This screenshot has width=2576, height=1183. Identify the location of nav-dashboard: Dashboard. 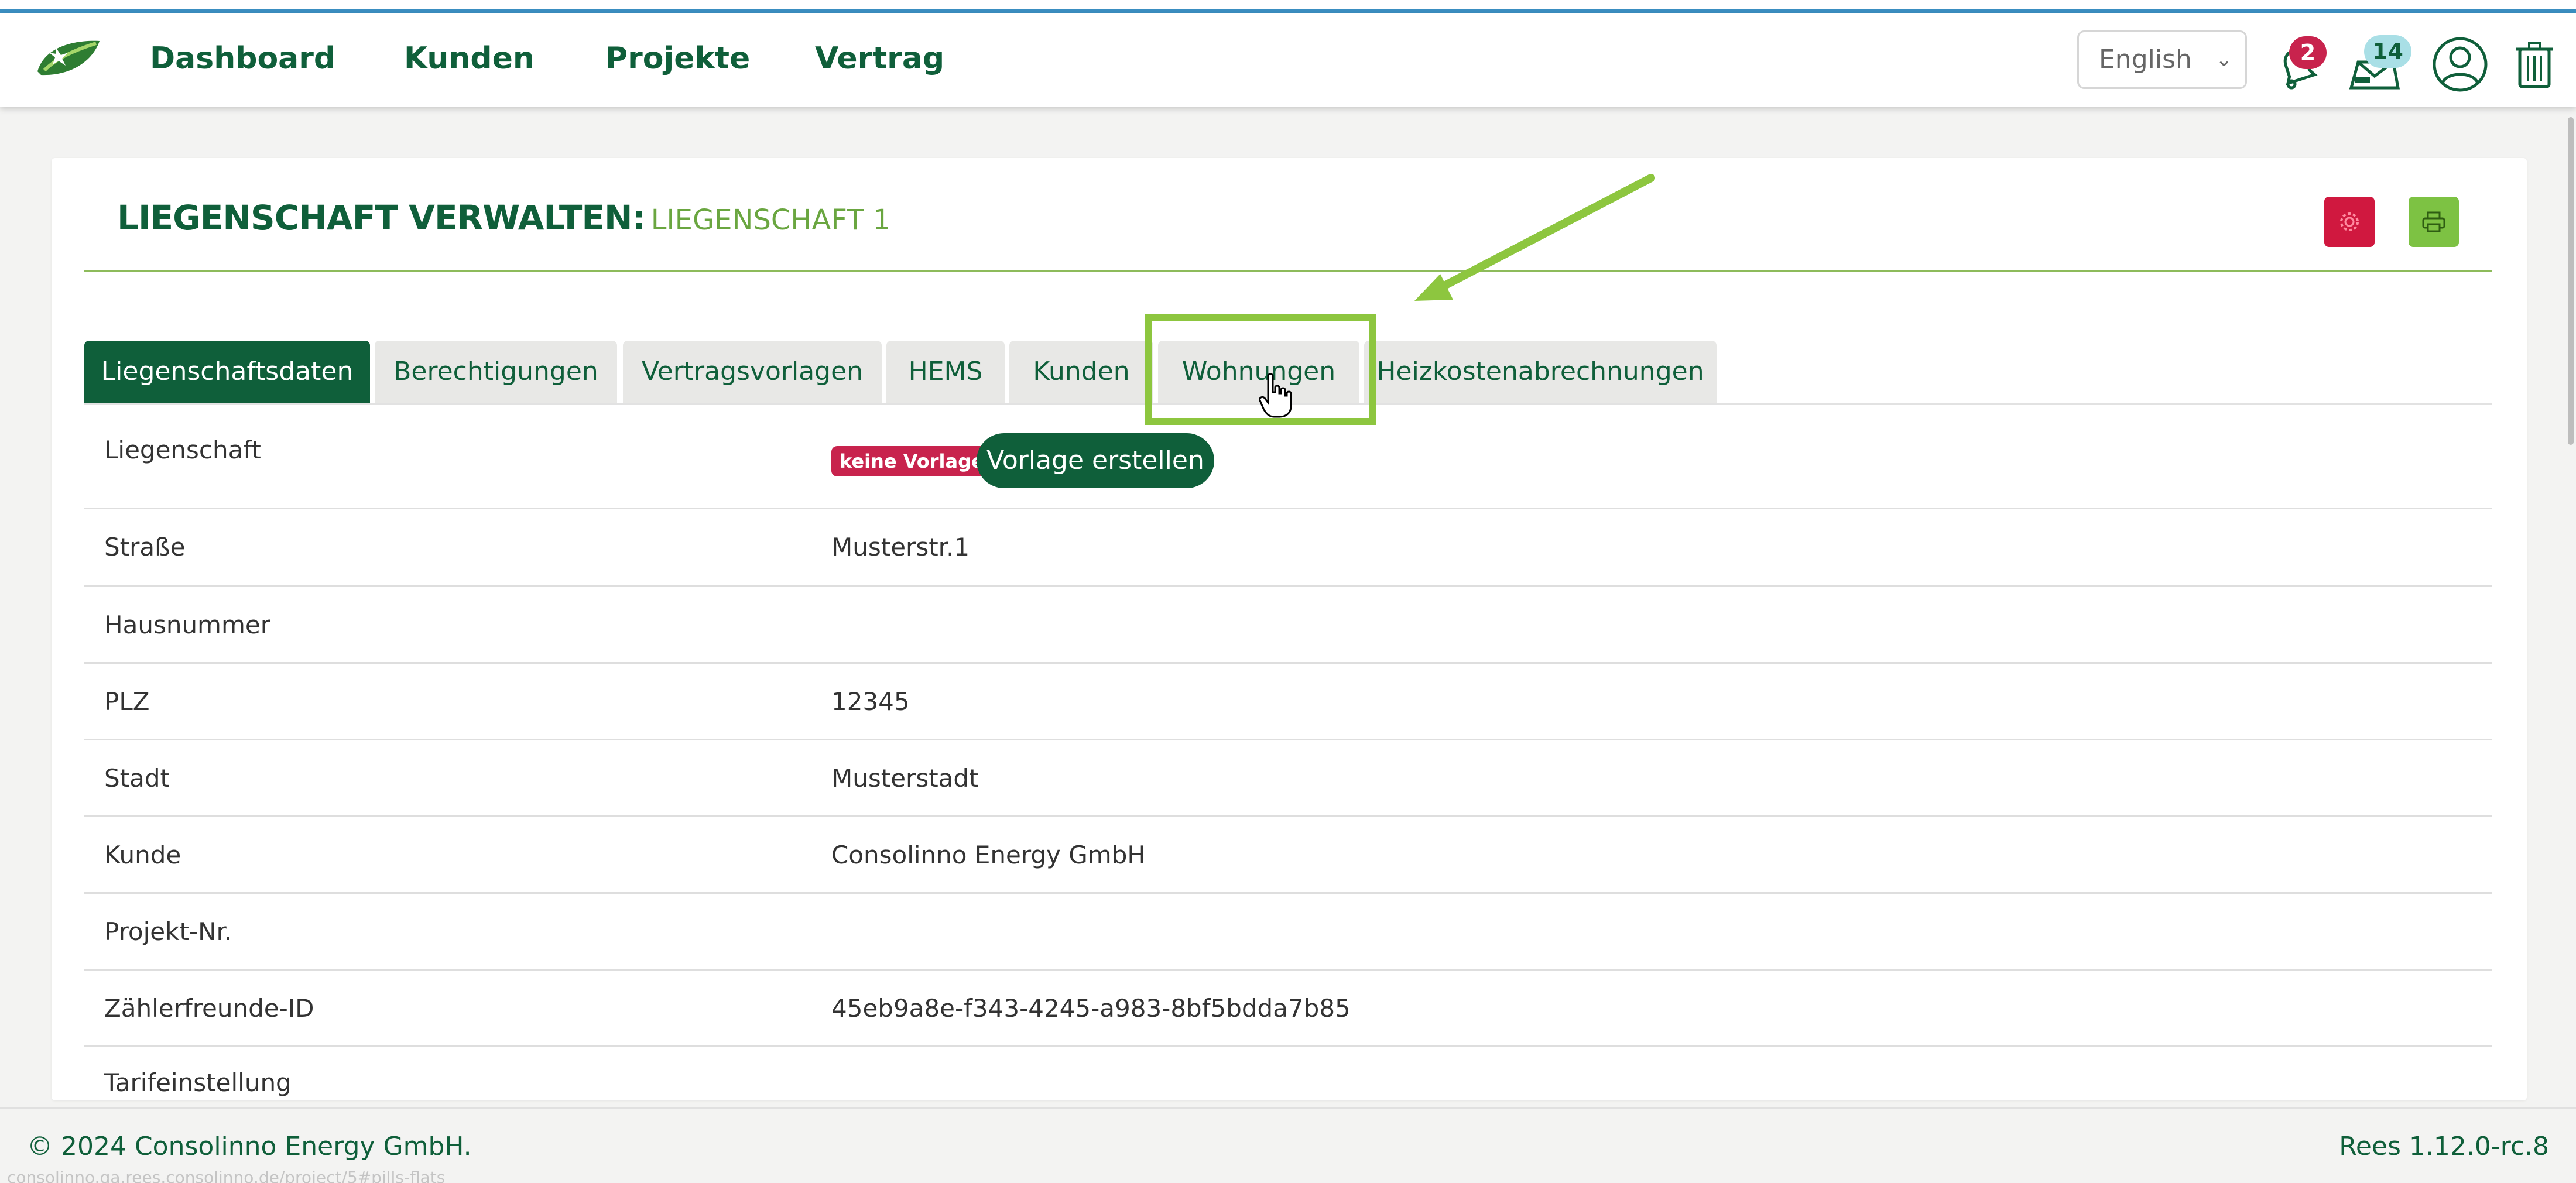
(242, 59).